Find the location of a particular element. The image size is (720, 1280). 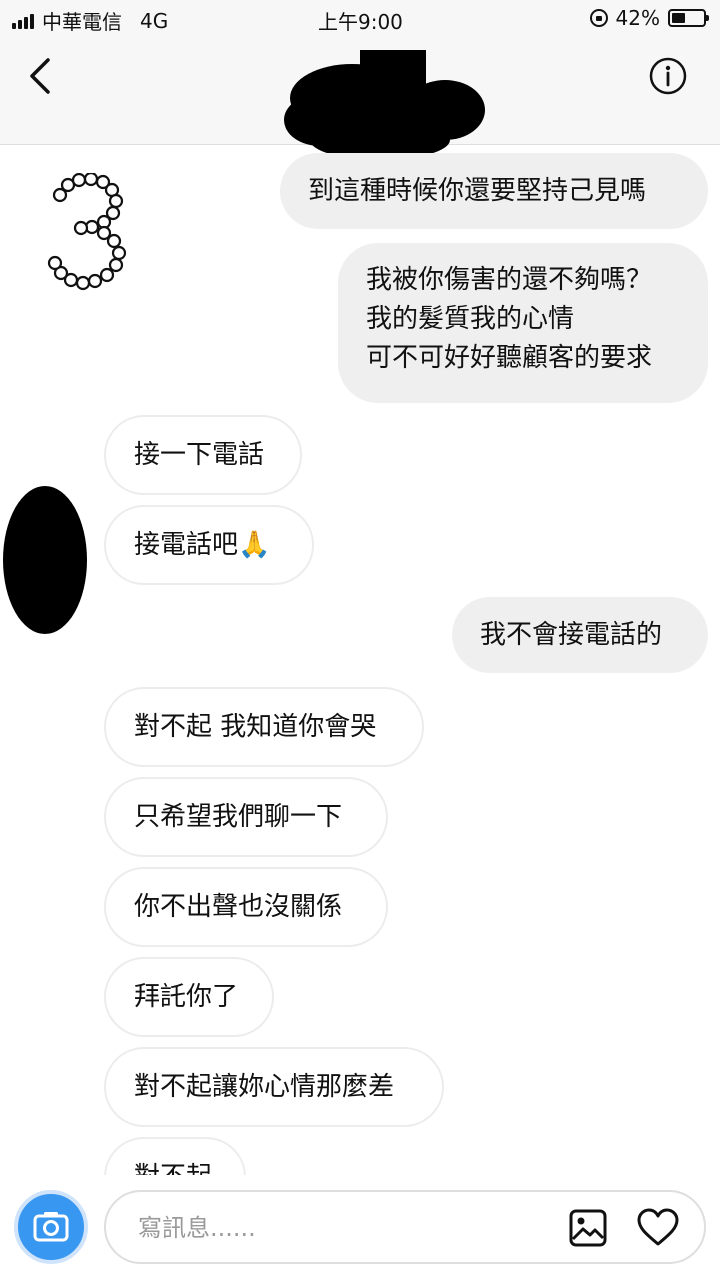

battery-fill is located at coordinates (678, 18).